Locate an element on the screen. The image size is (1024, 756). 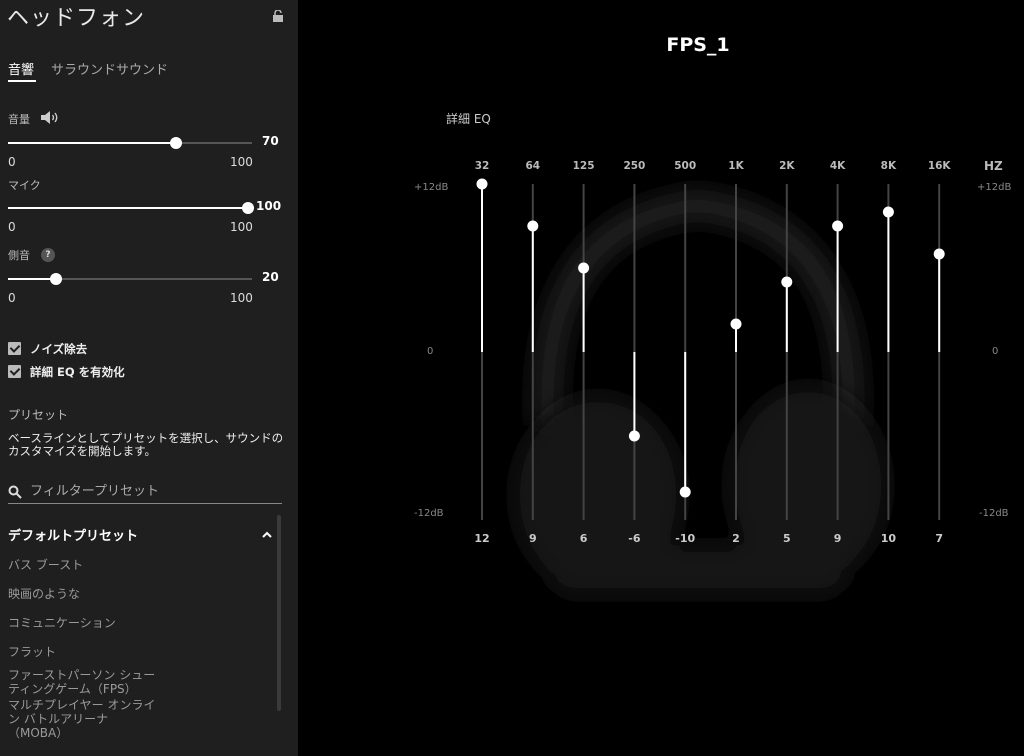
preset-description: ベースラインとしてプリセットを選択し、サウンドのカスタマイズを開始します。 is located at coordinates (146, 444).